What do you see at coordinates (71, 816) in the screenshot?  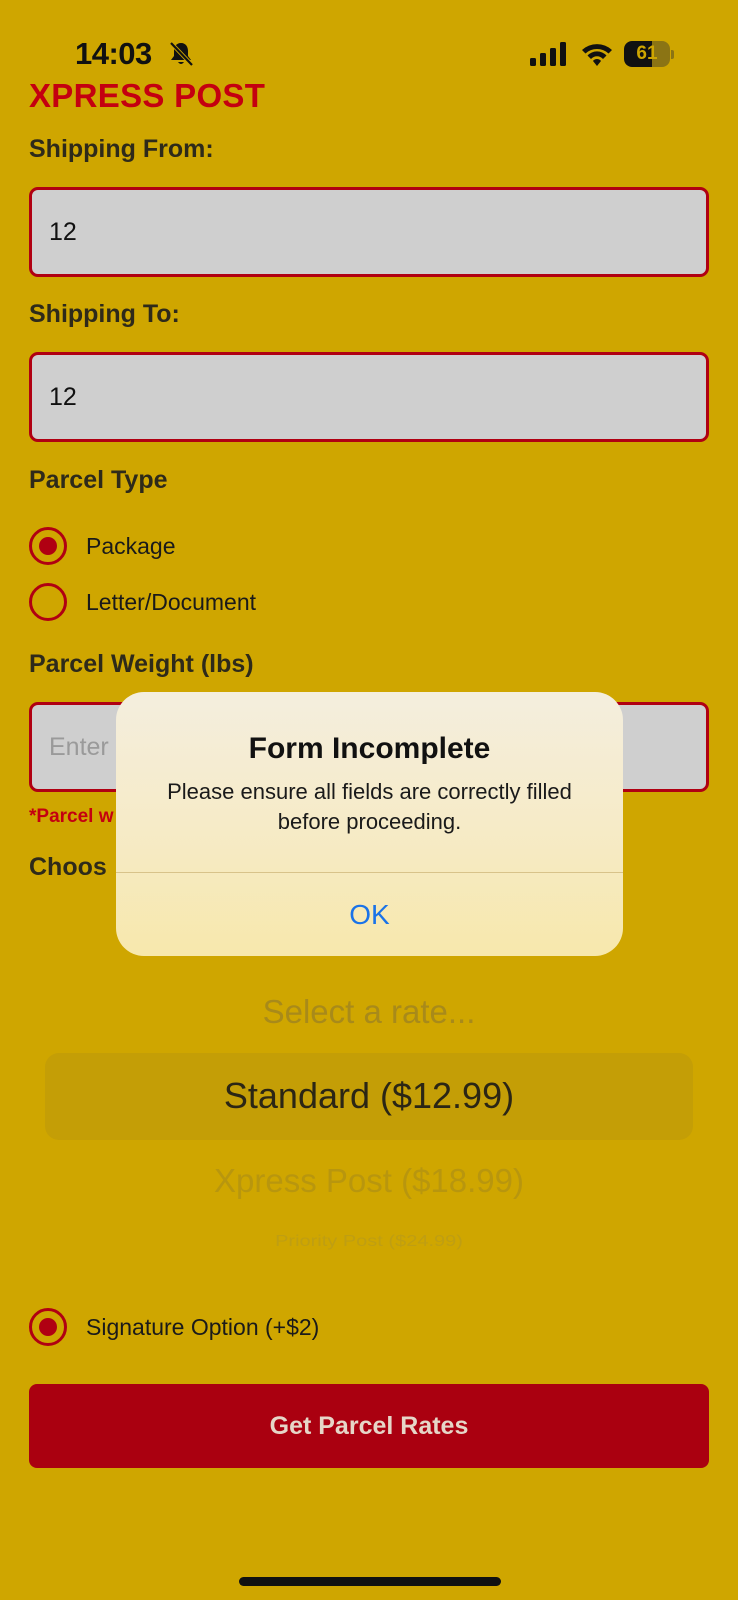 I see `parcel-weight-error: *Parcel w` at bounding box center [71, 816].